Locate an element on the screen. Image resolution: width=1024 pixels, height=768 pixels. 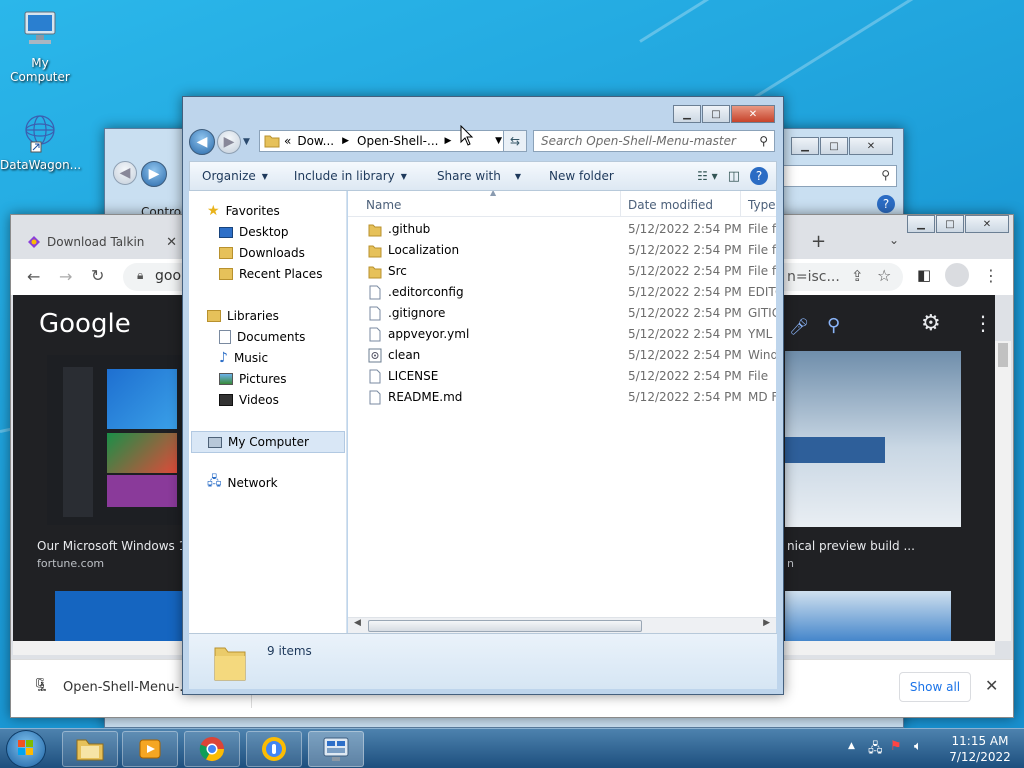
file-row: README.md 5/12/2022 2:54 PM MD F is located at coordinates (562, 397).